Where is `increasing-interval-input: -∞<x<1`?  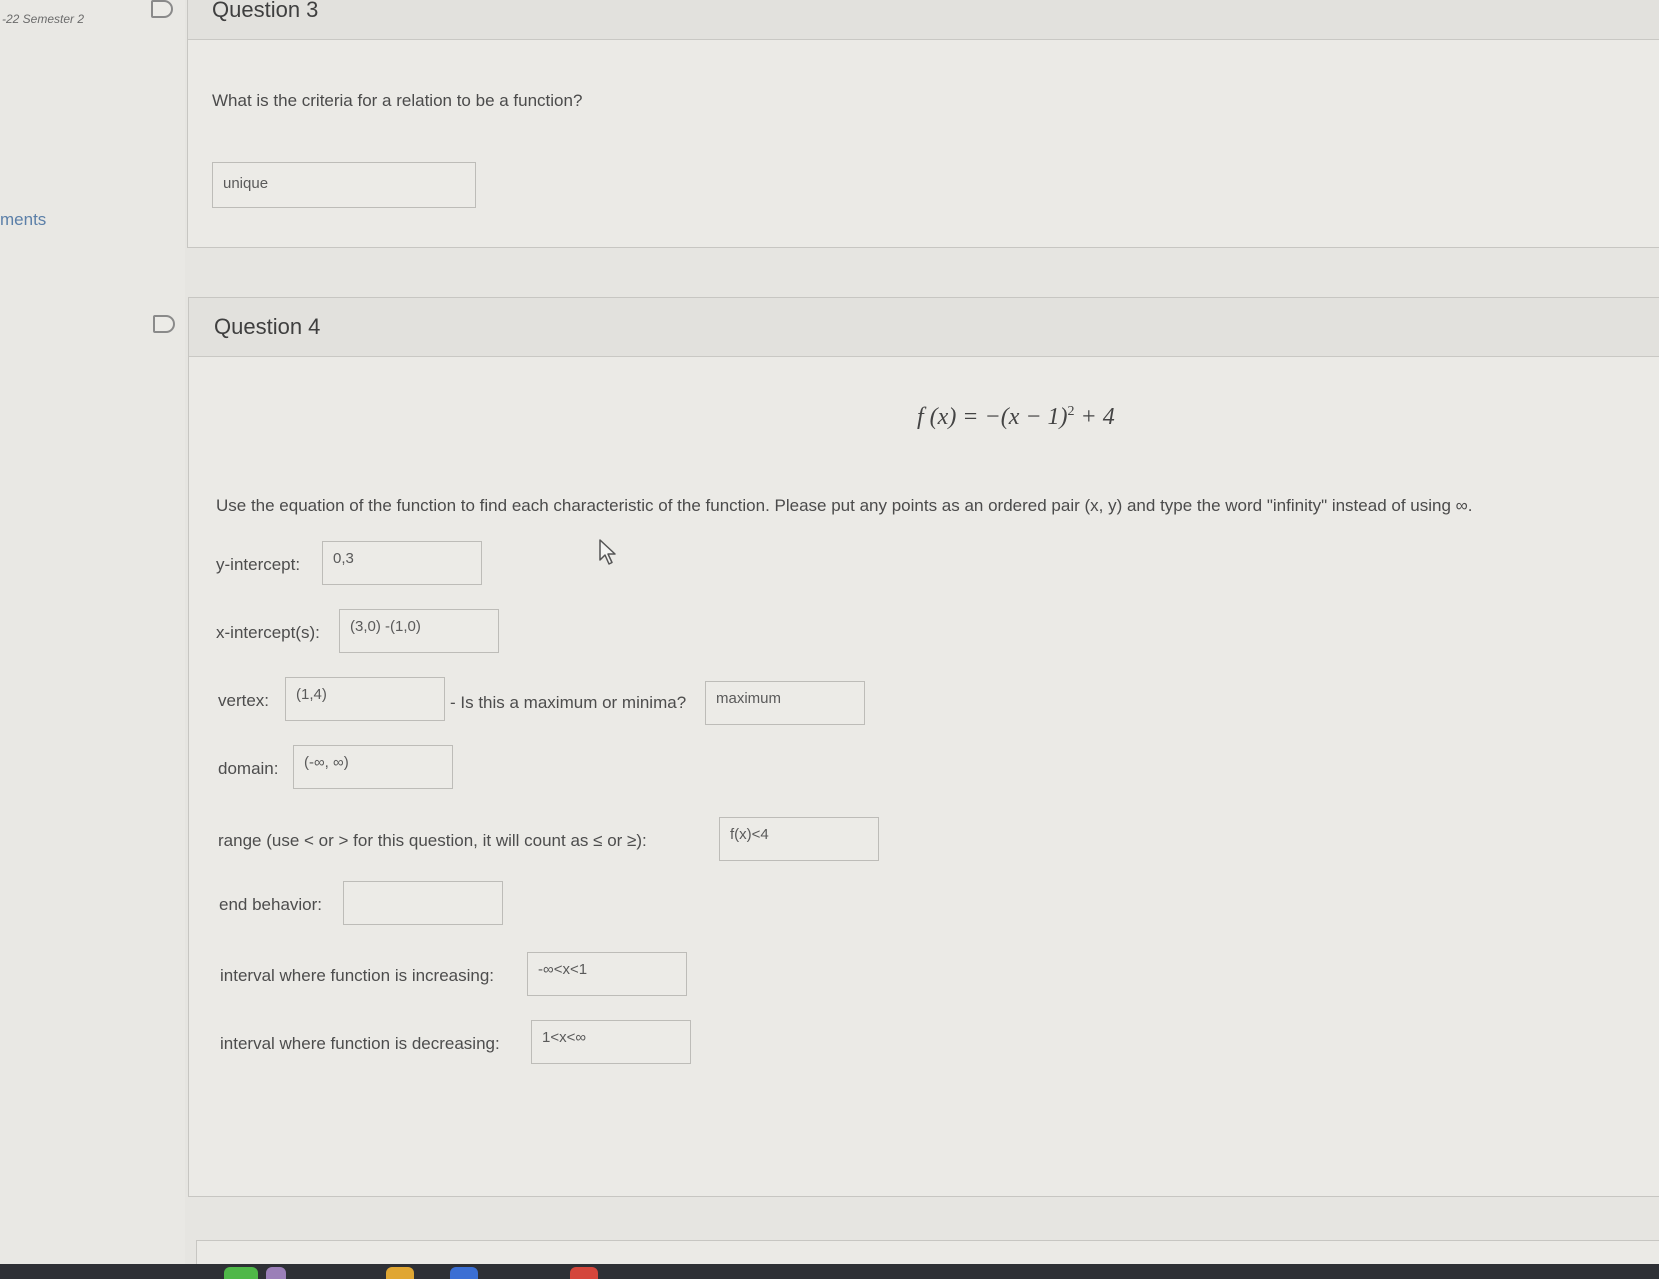 increasing-interval-input: -∞<x<1 is located at coordinates (607, 974).